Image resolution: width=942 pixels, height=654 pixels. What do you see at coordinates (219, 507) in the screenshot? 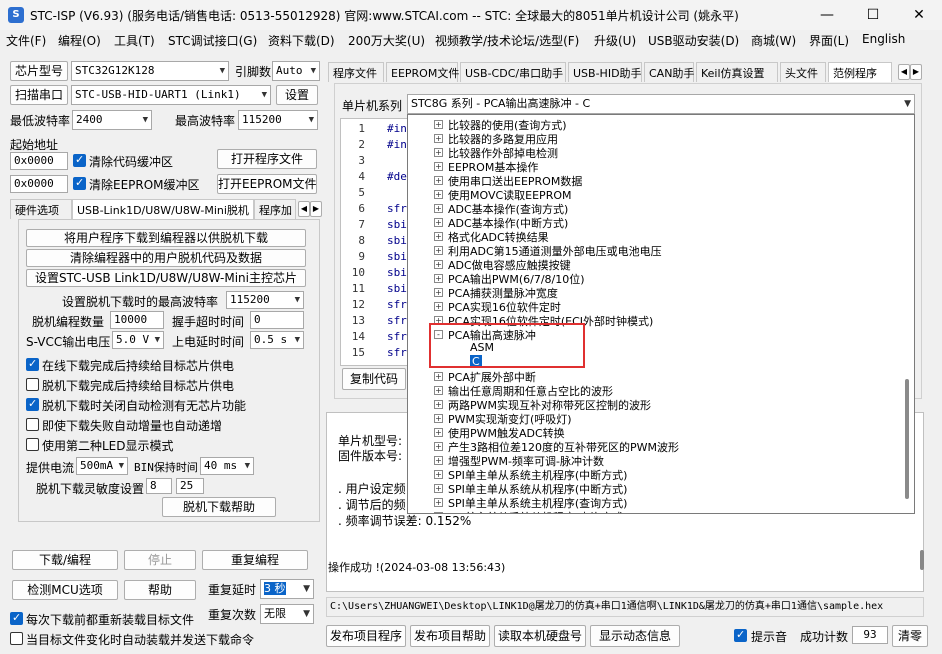
I see `offline-help-button: 脱机下载帮助` at bounding box center [219, 507].